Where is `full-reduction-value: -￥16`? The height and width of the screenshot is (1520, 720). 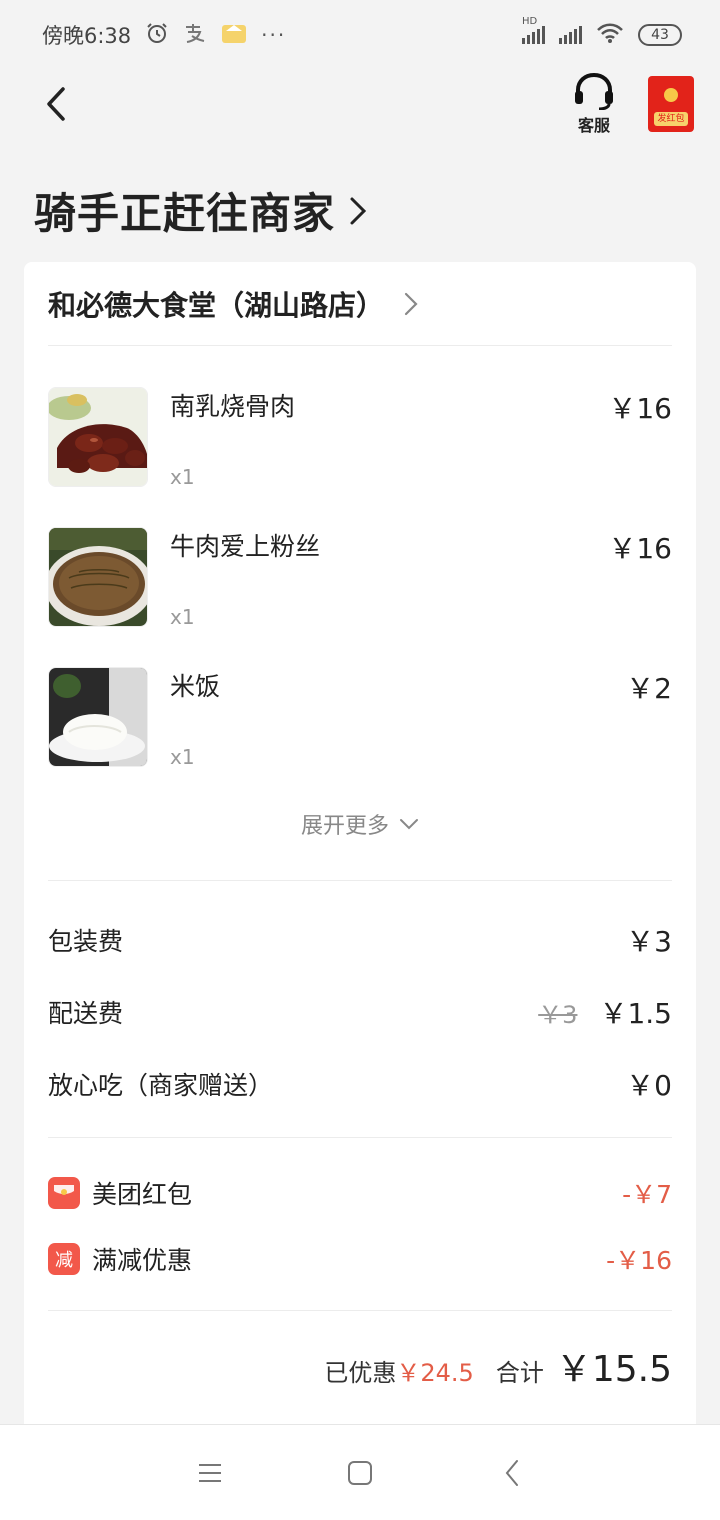
full-reduction-value: -￥16 is located at coordinates (639, 1260).